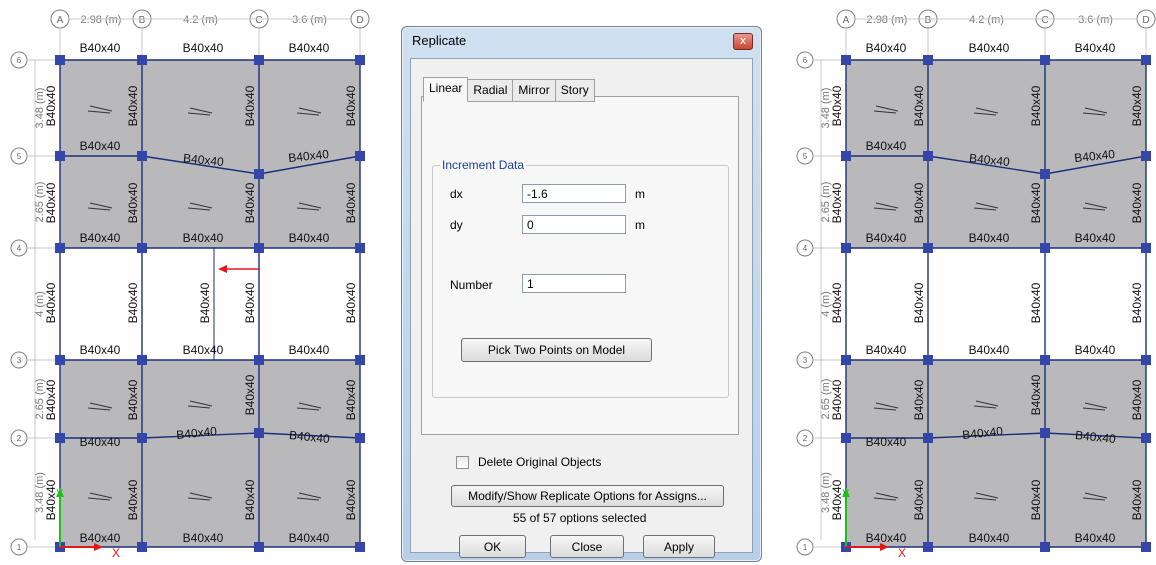 The image size is (1156, 565). What do you see at coordinates (805, 248) in the screenshot?
I see `grid-label: 4` at bounding box center [805, 248].